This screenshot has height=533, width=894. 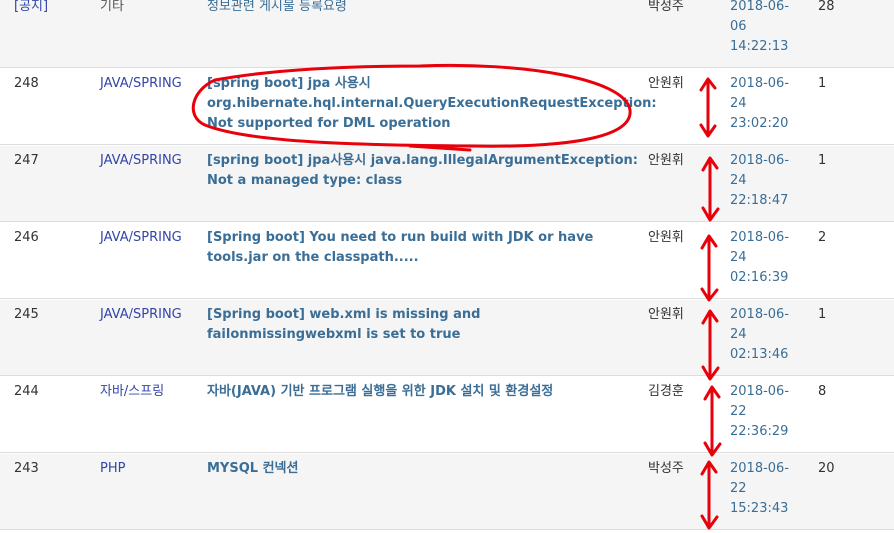 I want to click on post-author: 김경훈, so click(x=666, y=391).